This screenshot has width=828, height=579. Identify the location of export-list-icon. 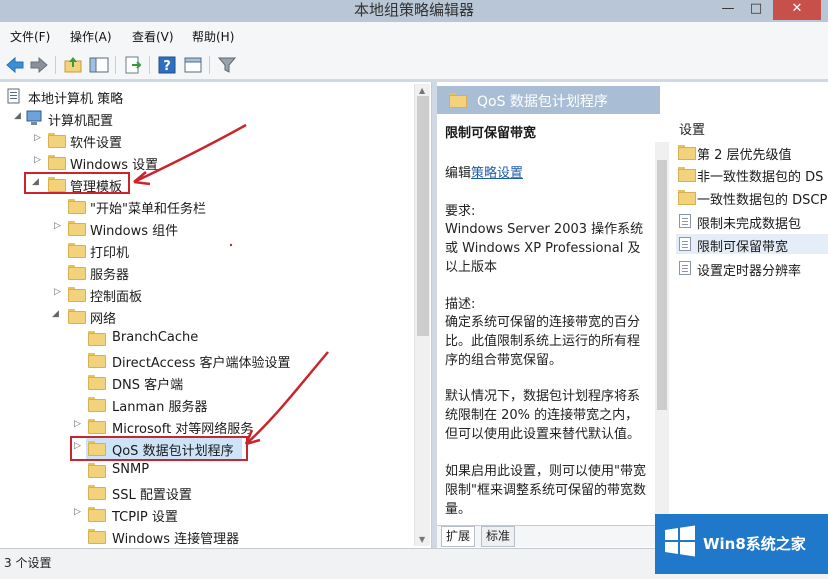
(133, 65).